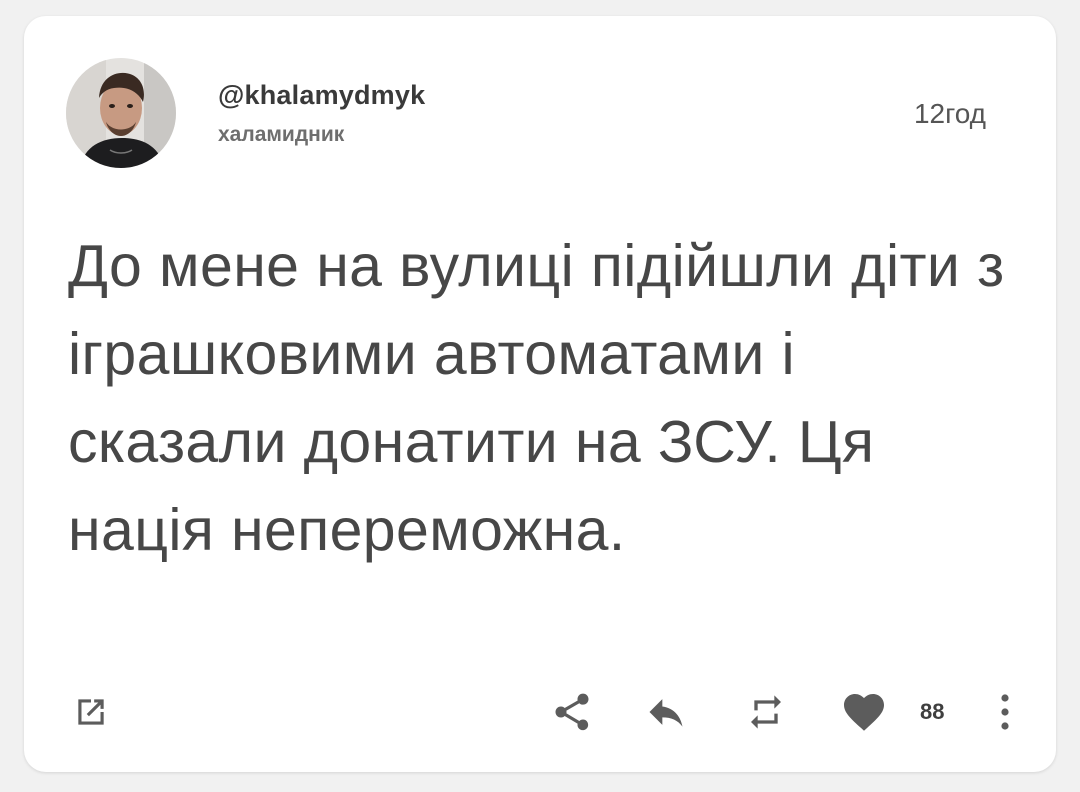 Image resolution: width=1080 pixels, height=792 pixels. I want to click on like-button, so click(864, 712).